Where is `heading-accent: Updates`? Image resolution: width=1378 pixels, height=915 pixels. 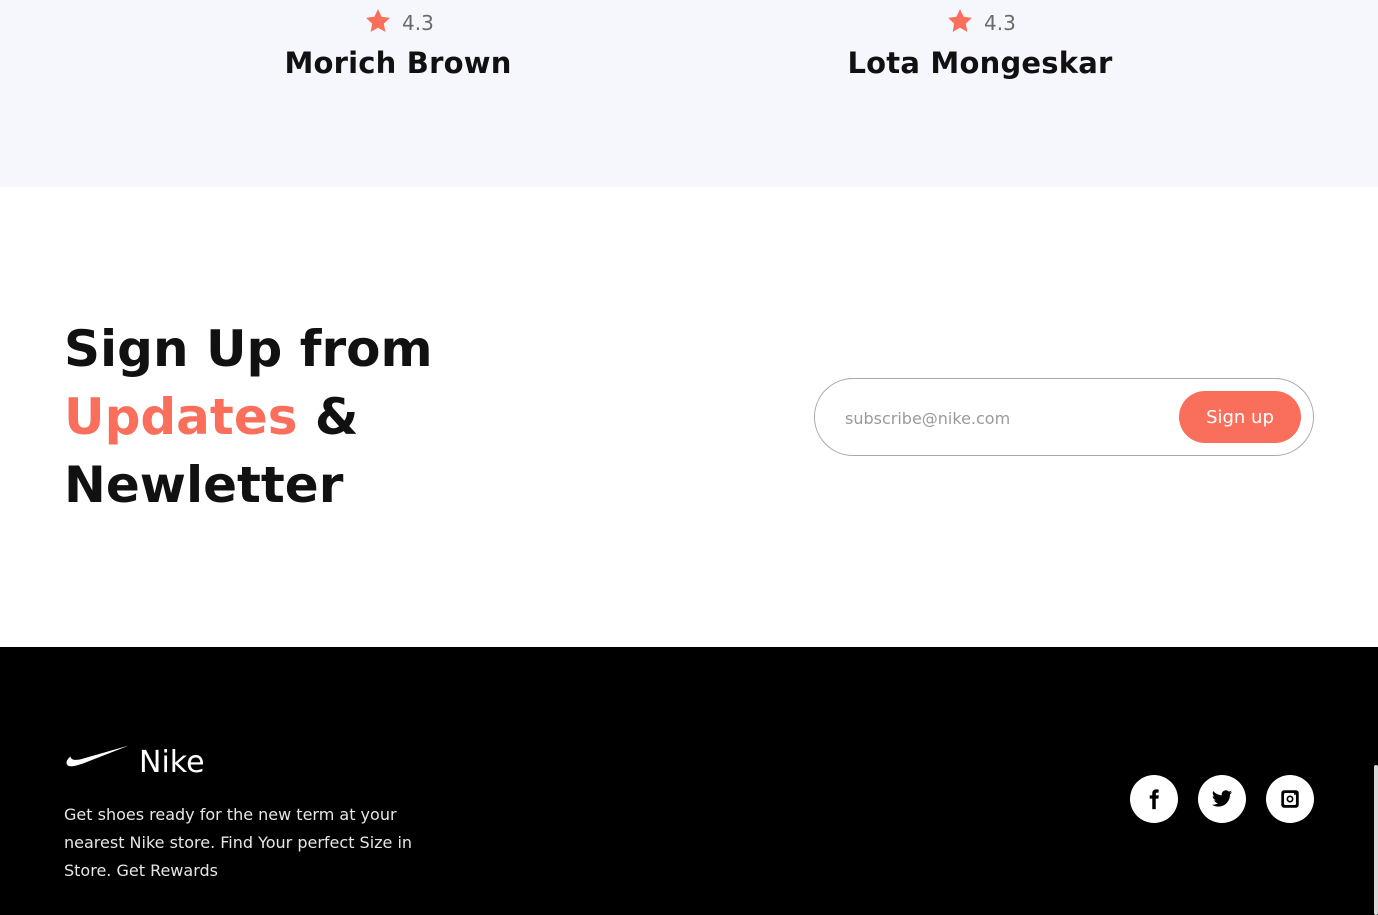
heading-accent: Updates is located at coordinates (181, 417).